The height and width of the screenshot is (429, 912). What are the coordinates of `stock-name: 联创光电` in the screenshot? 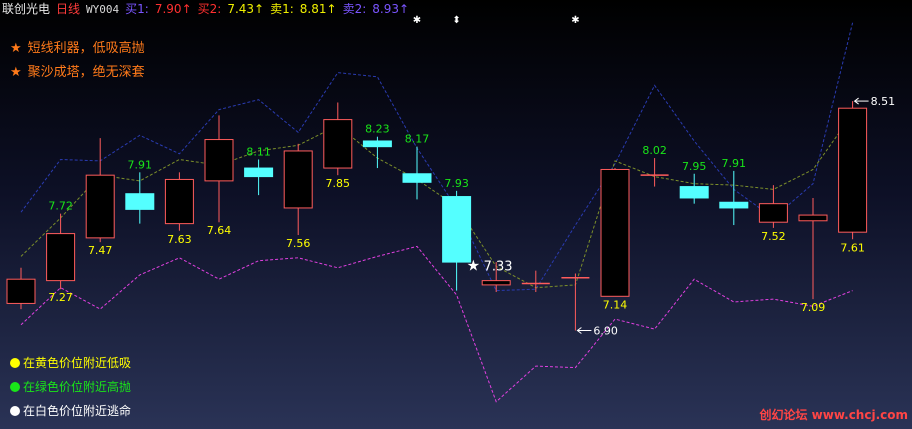 It's located at (26, 9).